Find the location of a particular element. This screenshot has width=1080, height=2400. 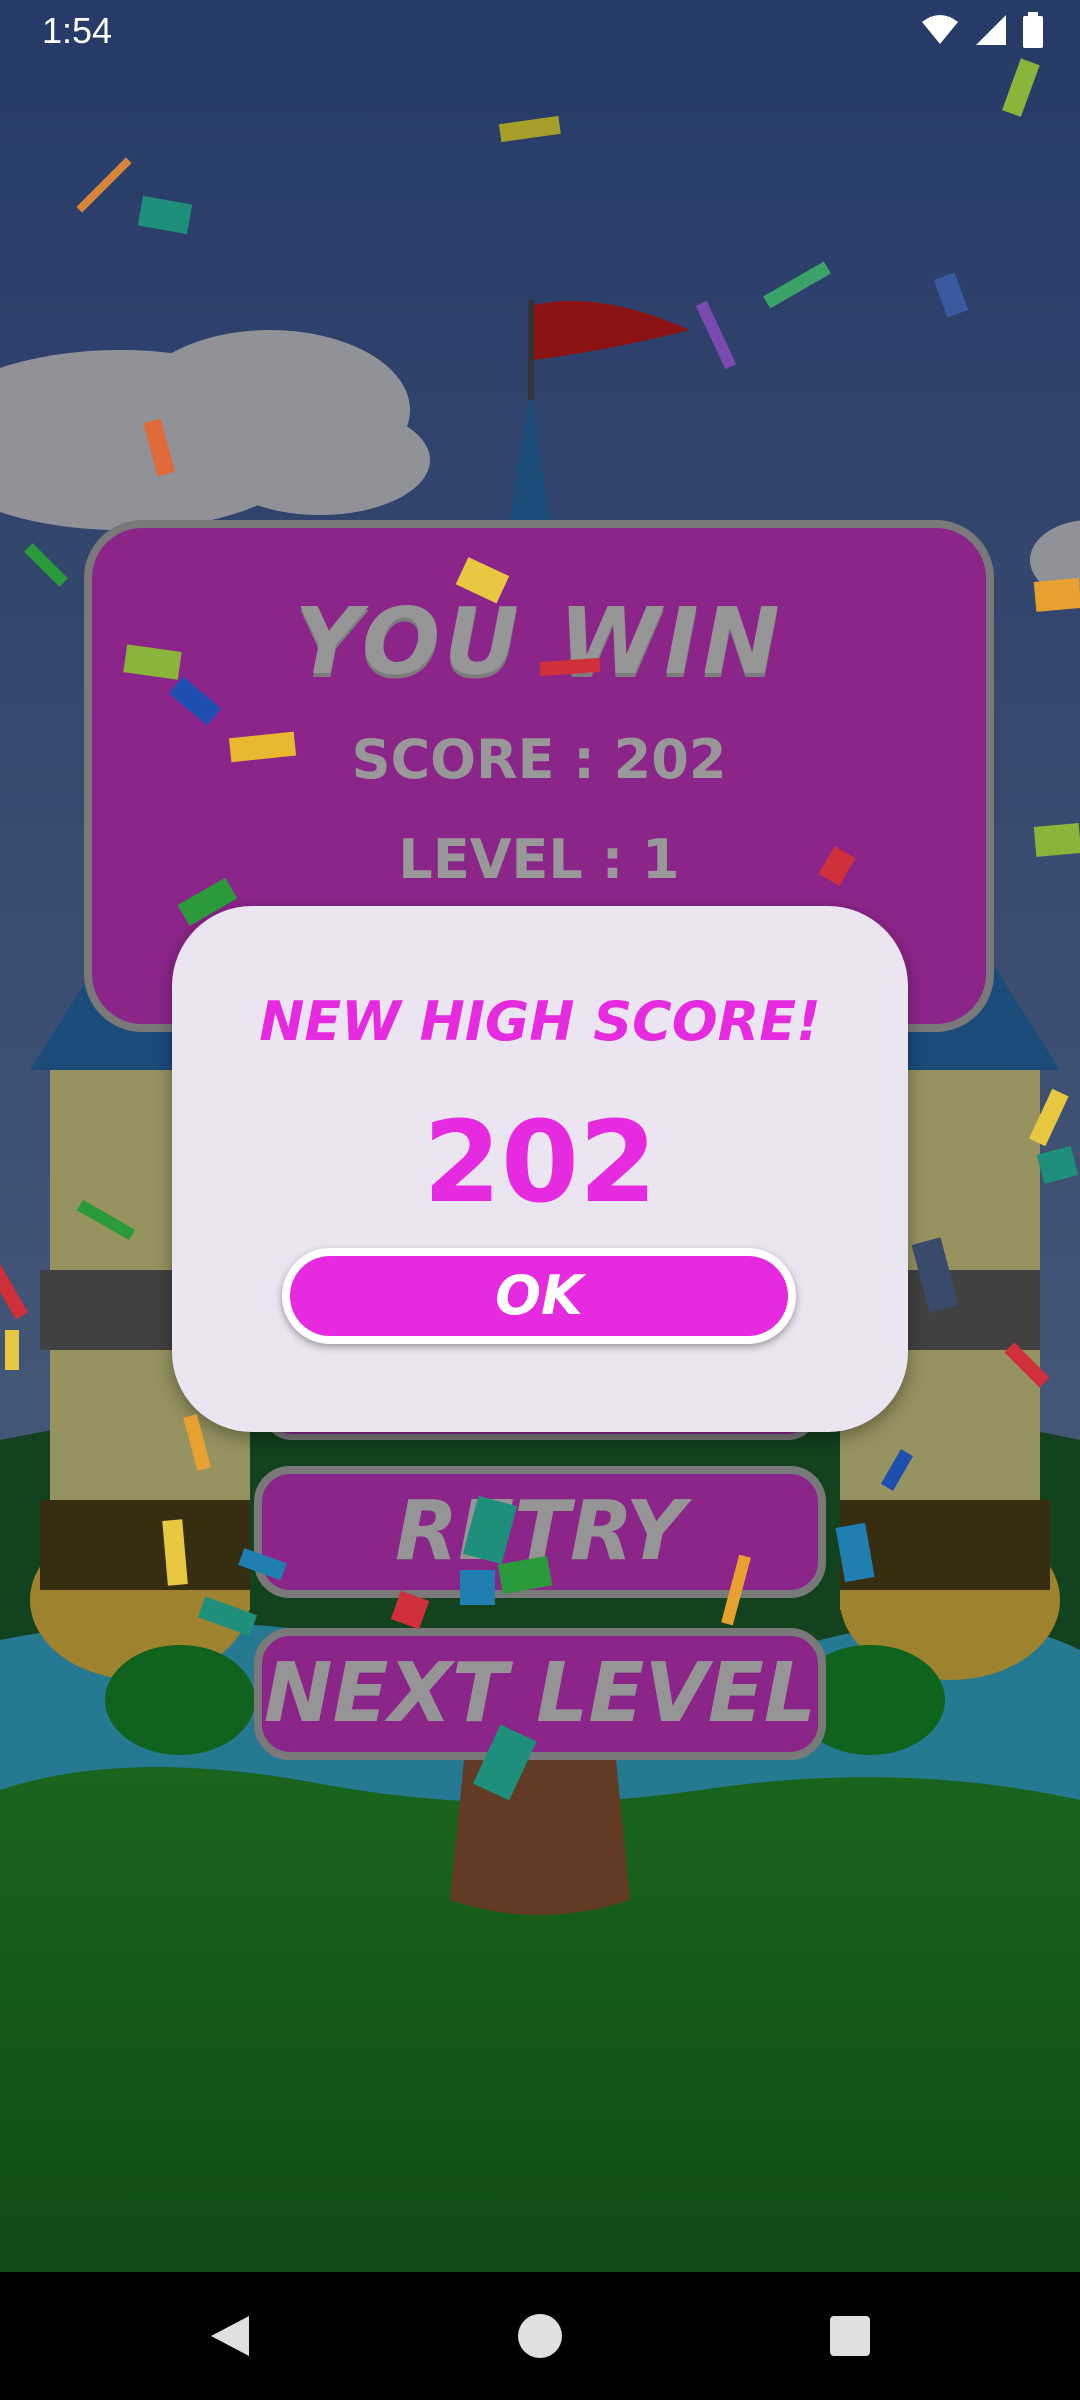

signal-icon is located at coordinates (991, 30).